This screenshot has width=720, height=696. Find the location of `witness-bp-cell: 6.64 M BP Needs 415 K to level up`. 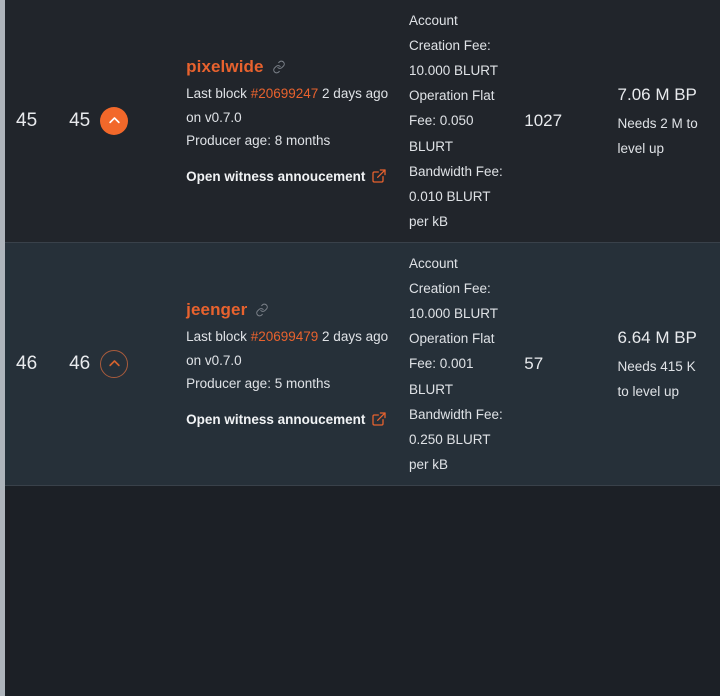

witness-bp-cell: 6.64 M BP Needs 415 K to level up is located at coordinates (665, 363).